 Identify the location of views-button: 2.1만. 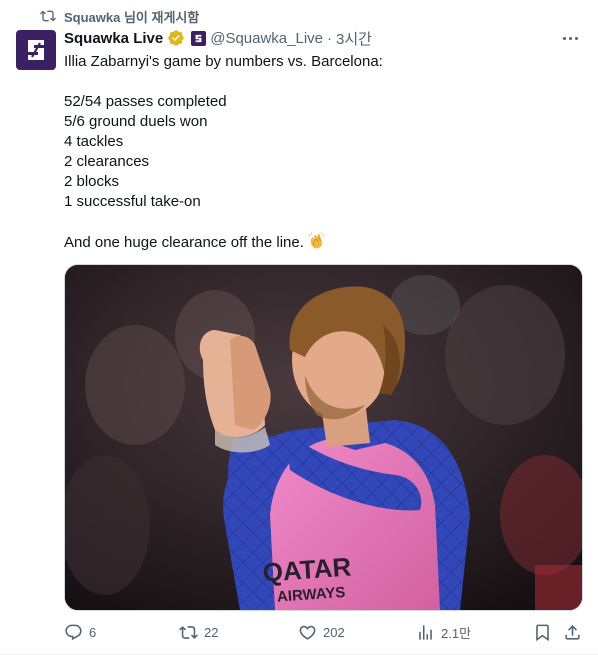
(443, 632).